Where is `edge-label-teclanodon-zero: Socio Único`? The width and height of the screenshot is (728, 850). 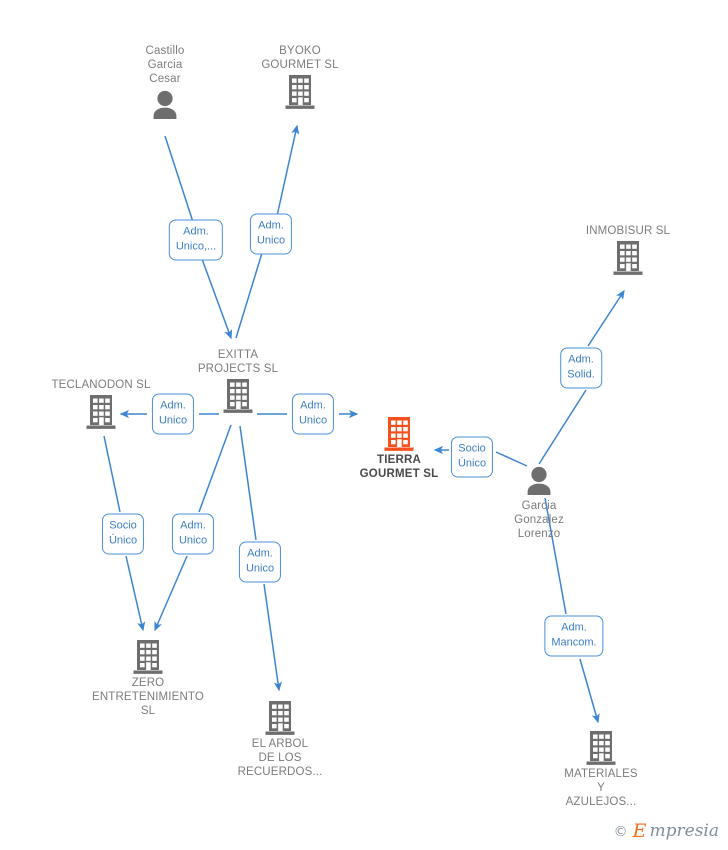
edge-label-teclanodon-zero: Socio Único is located at coordinates (123, 534).